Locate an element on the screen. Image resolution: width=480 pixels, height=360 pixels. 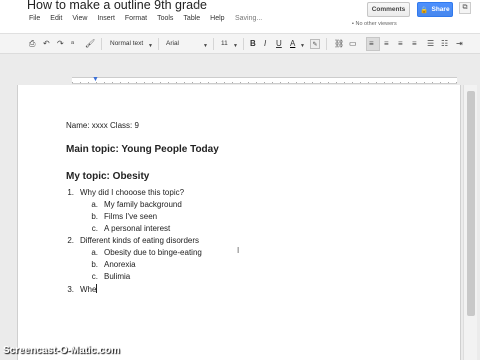
text-cursor is located at coordinates (97, 288).